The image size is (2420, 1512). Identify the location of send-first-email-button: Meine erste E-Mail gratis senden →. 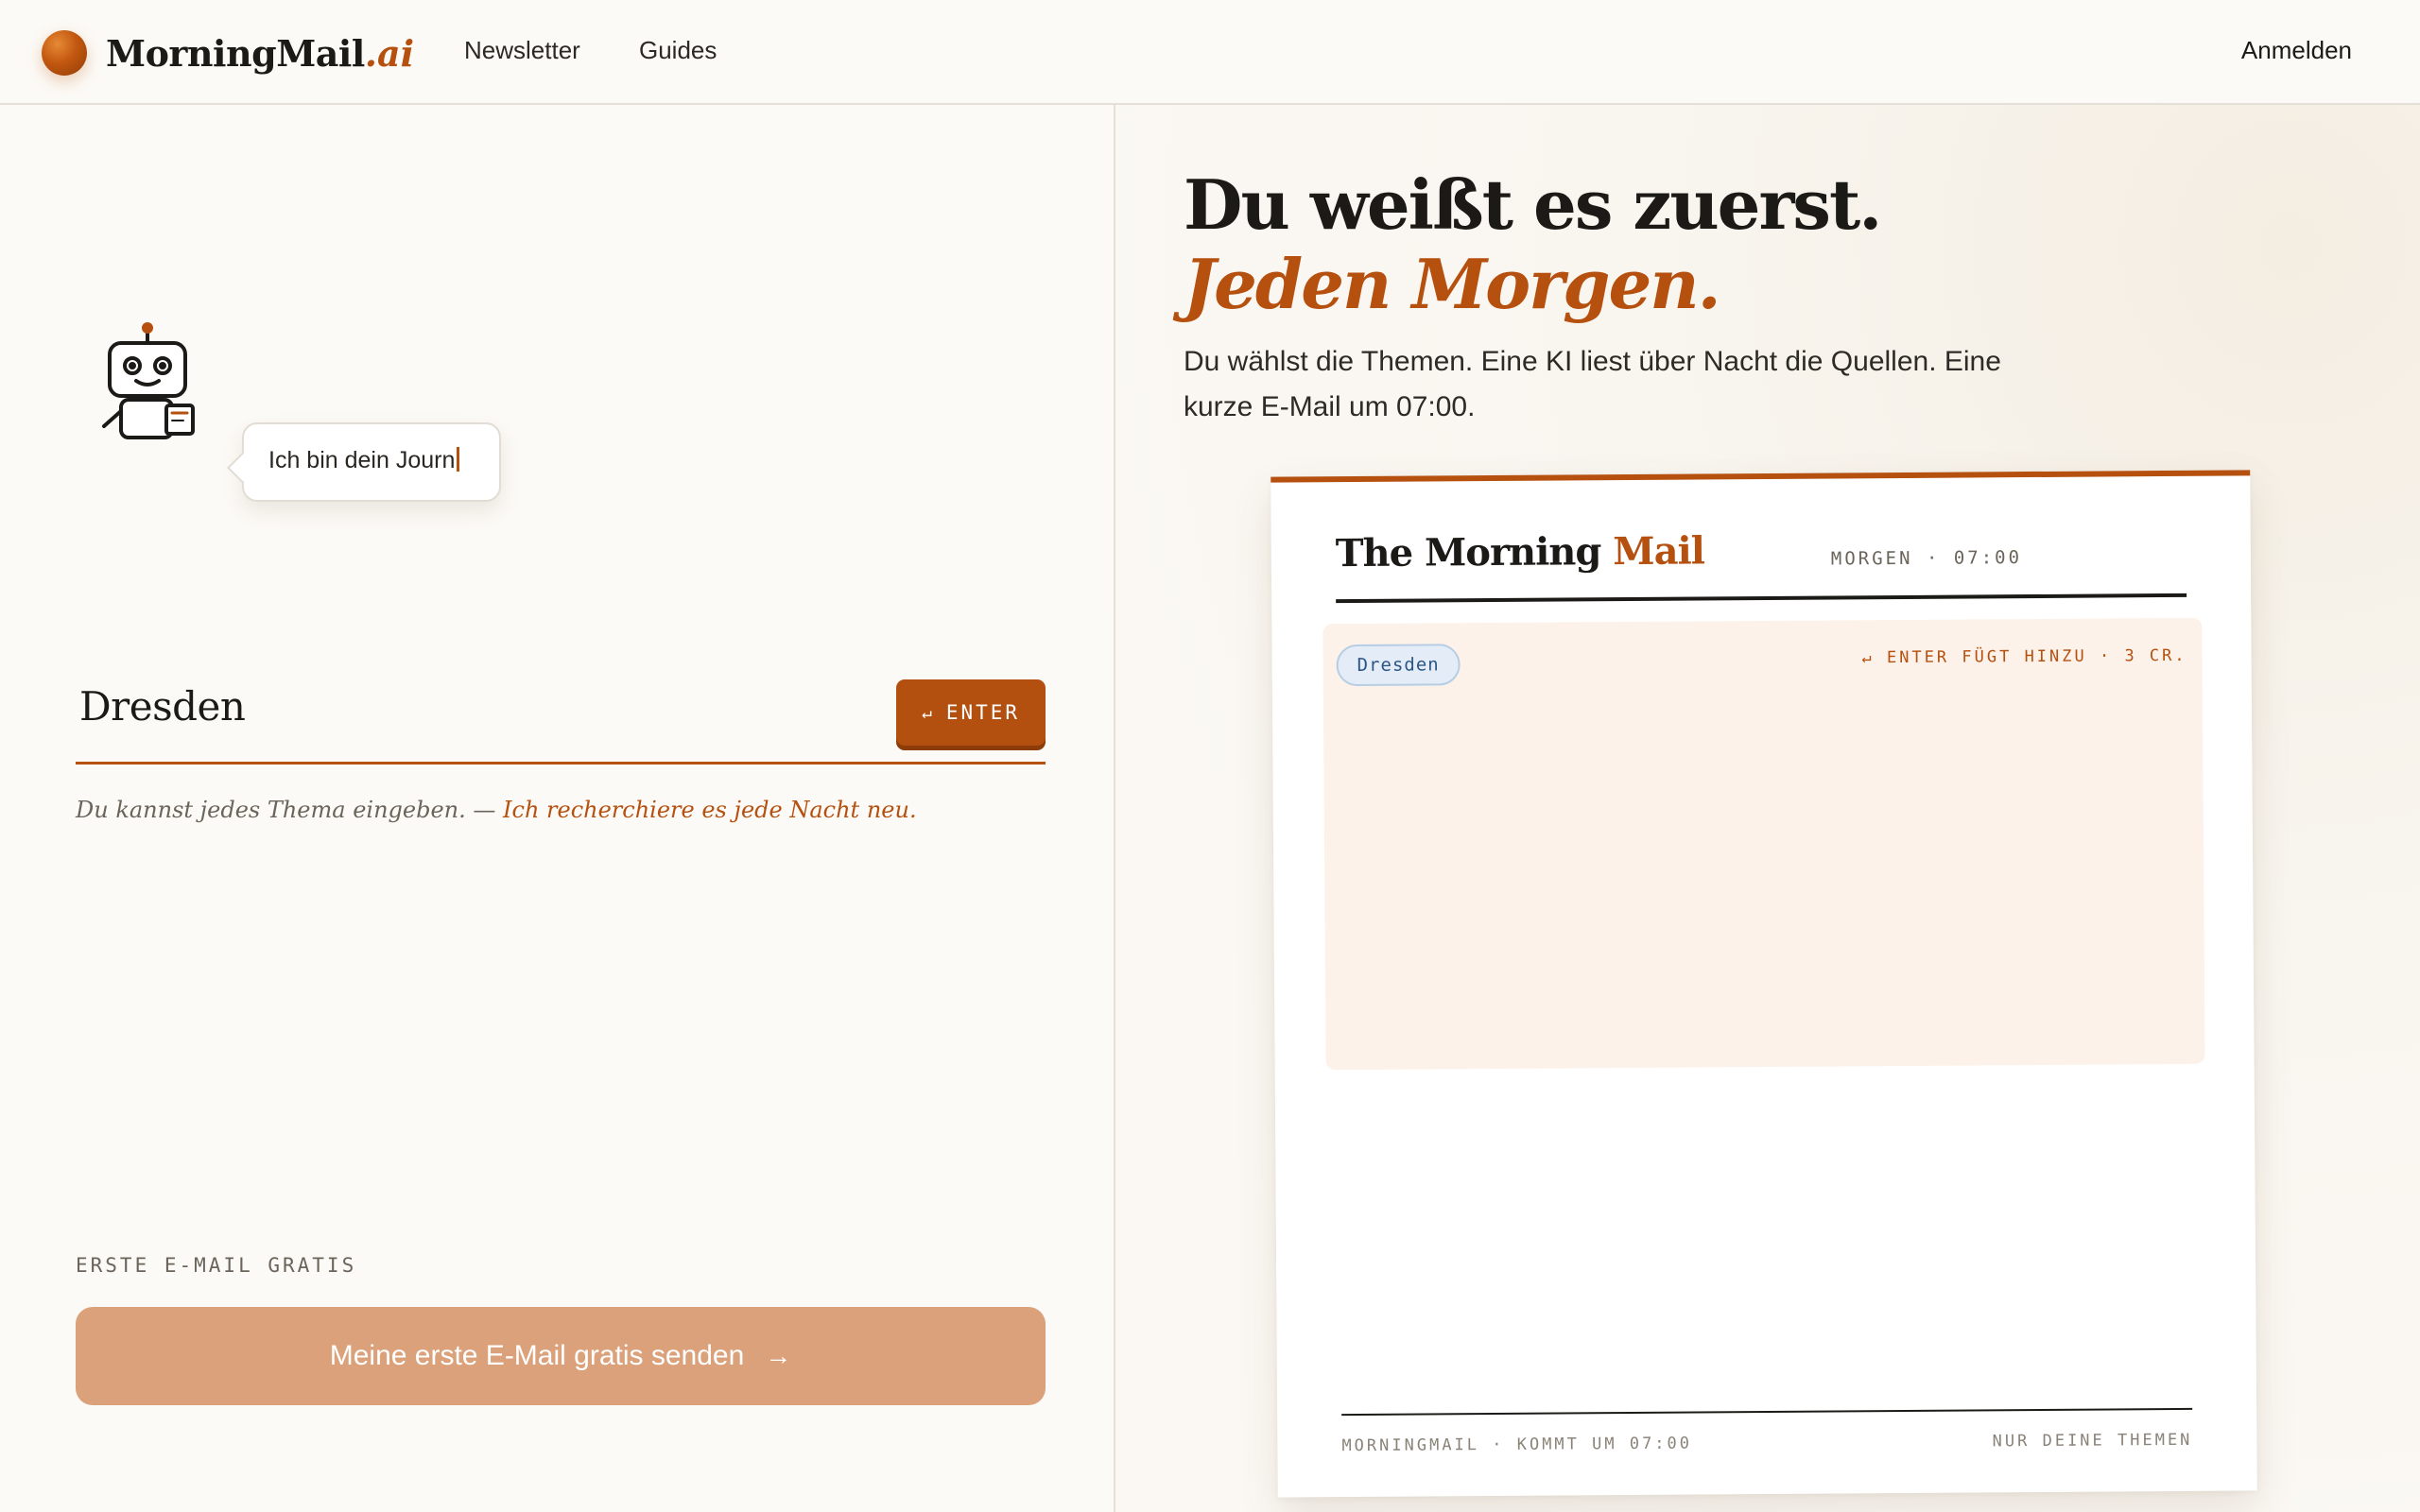
(561, 1356).